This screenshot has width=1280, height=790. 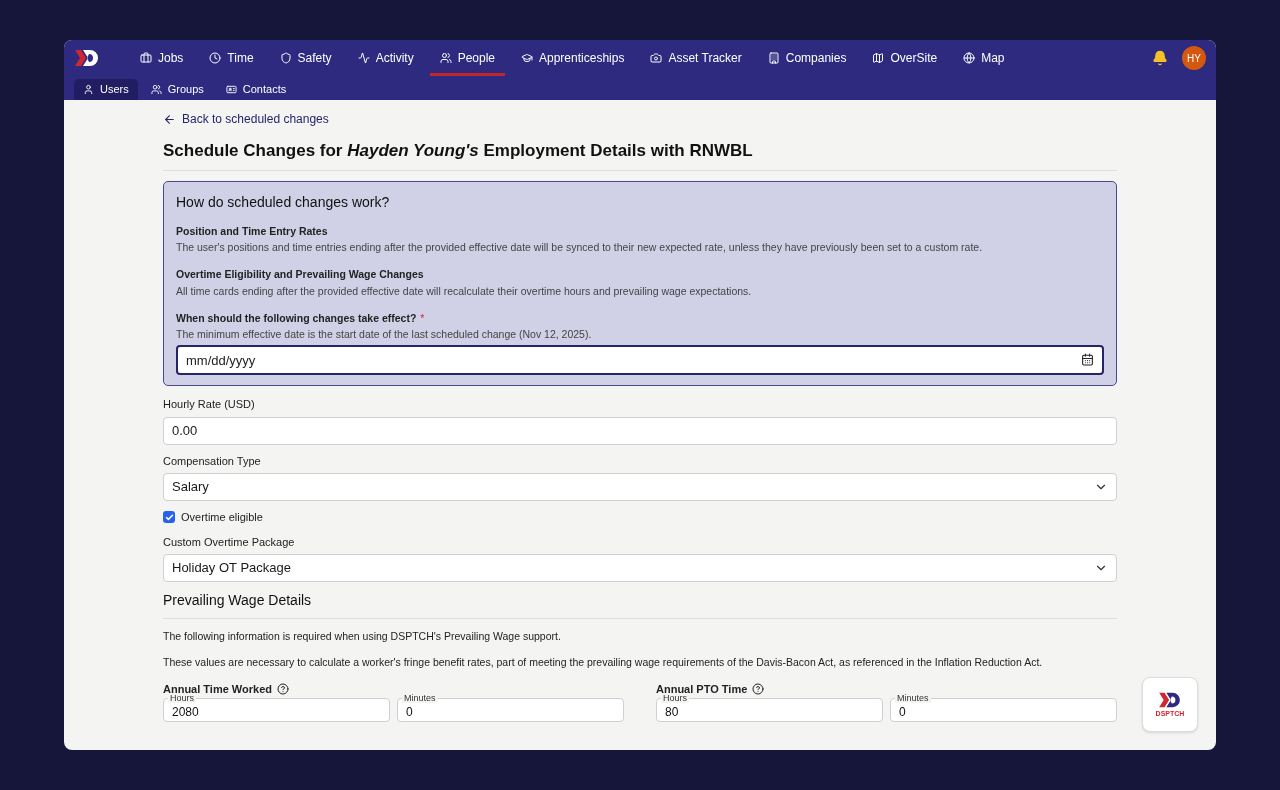 What do you see at coordinates (363, 58) in the screenshot?
I see `pulse-icon` at bounding box center [363, 58].